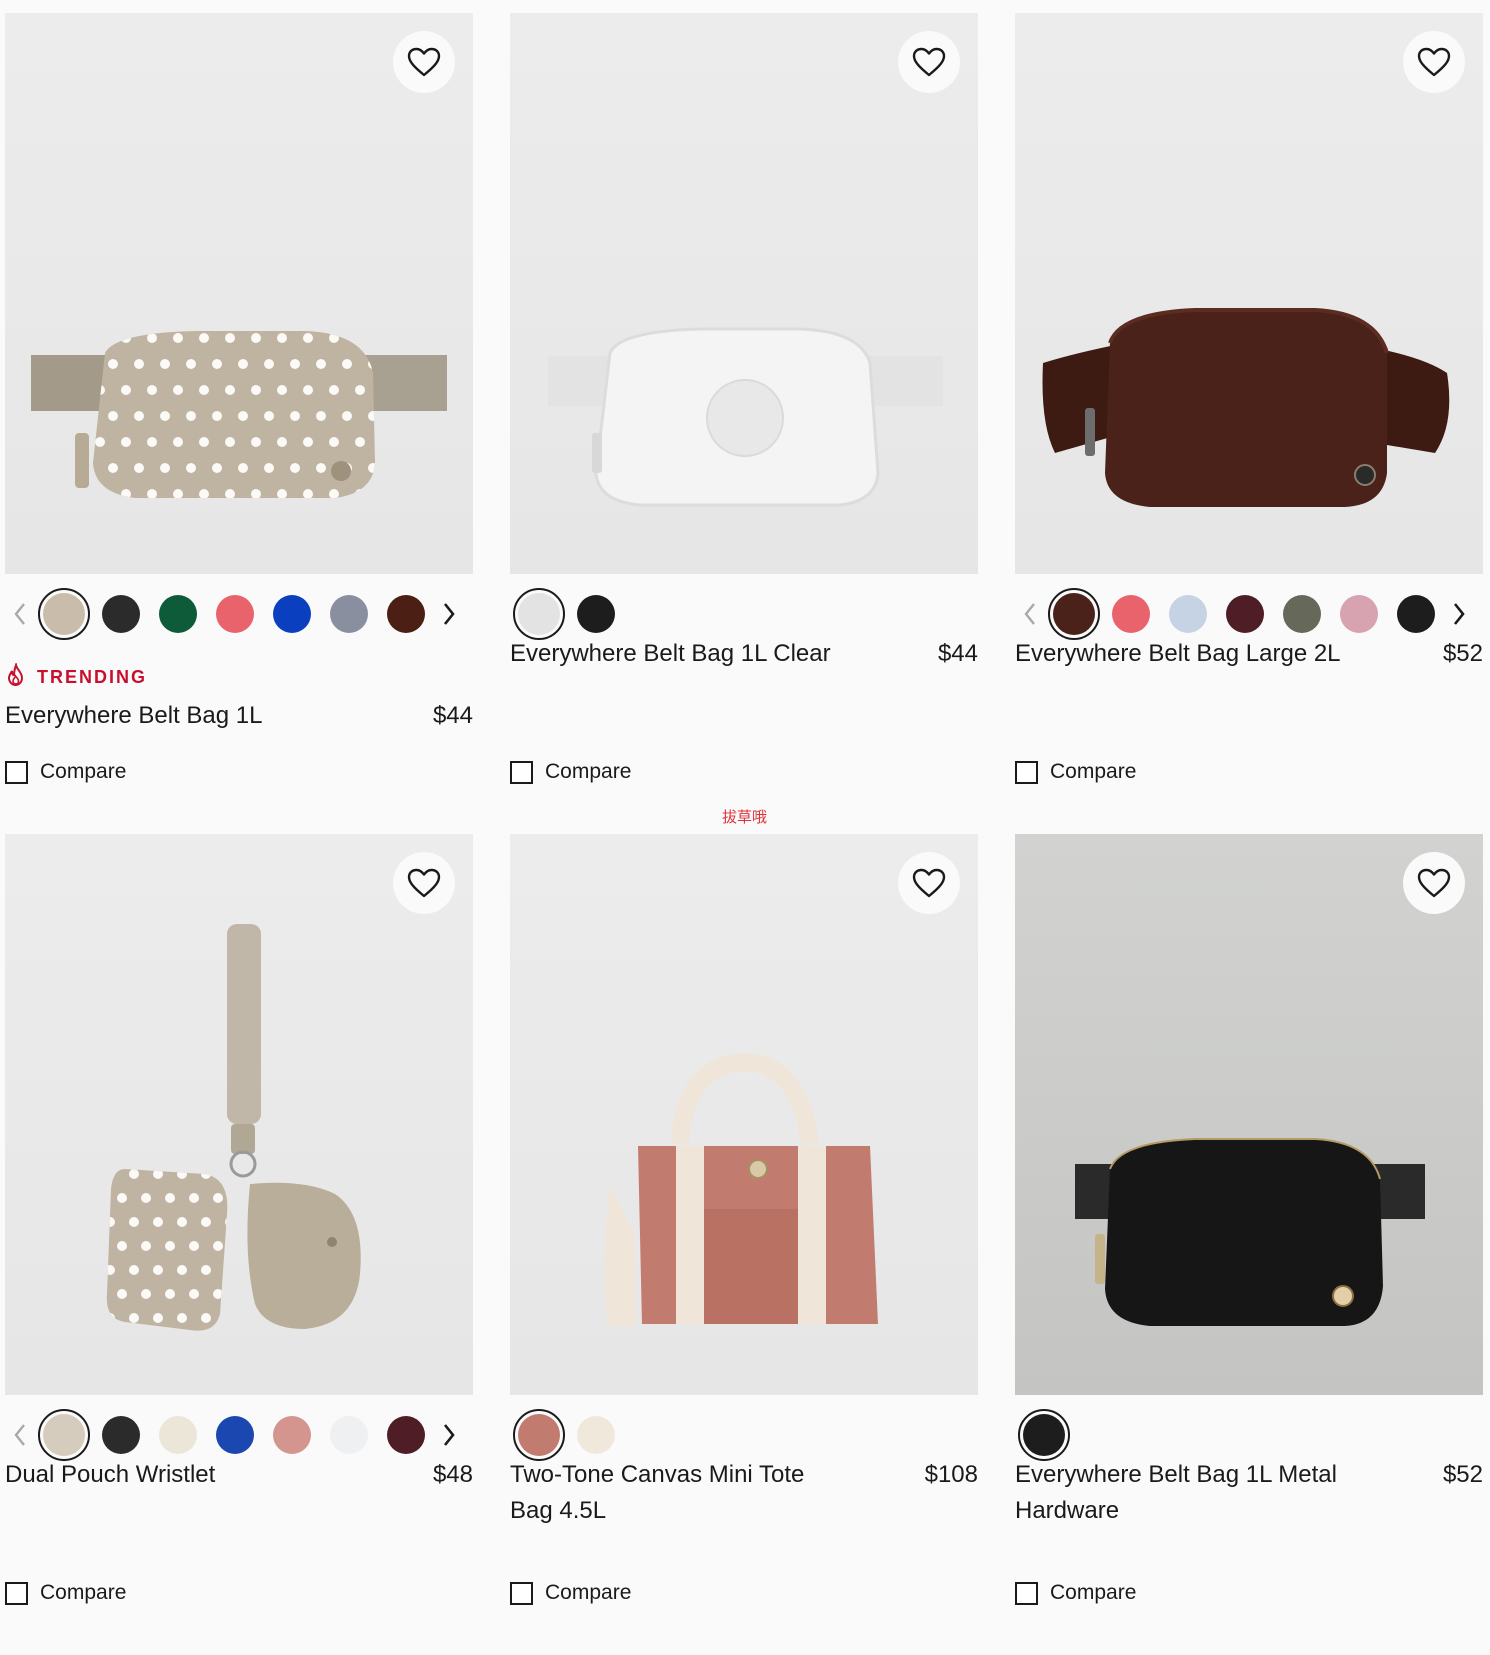 The height and width of the screenshot is (1655, 1490). Describe the element at coordinates (239, 1475) in the screenshot. I see `product-info: Dual Pouch Wristlet $48` at that location.